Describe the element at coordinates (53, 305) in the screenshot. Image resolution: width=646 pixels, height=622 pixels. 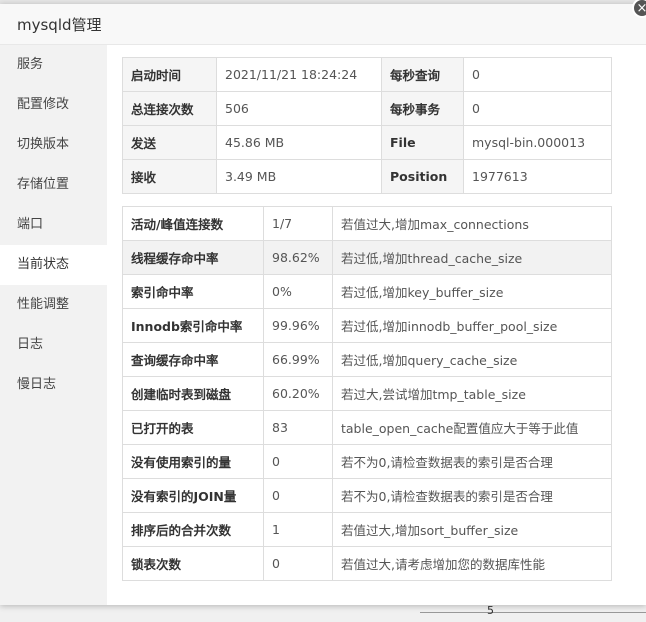
I see `sidebar-item-performance: 性能调整` at that location.